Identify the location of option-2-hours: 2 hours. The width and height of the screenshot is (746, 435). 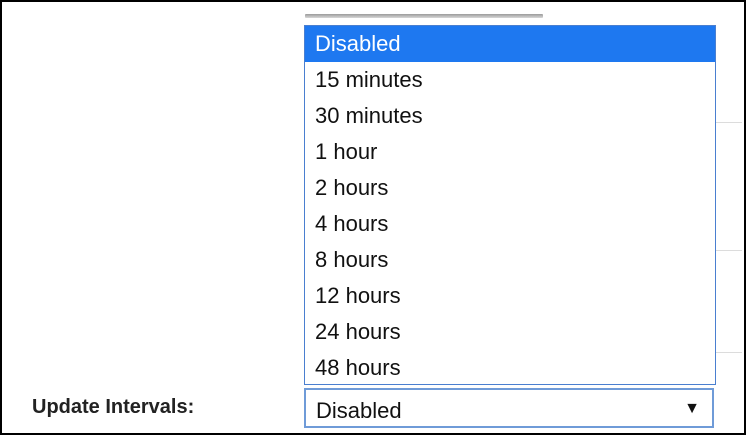
(510, 188).